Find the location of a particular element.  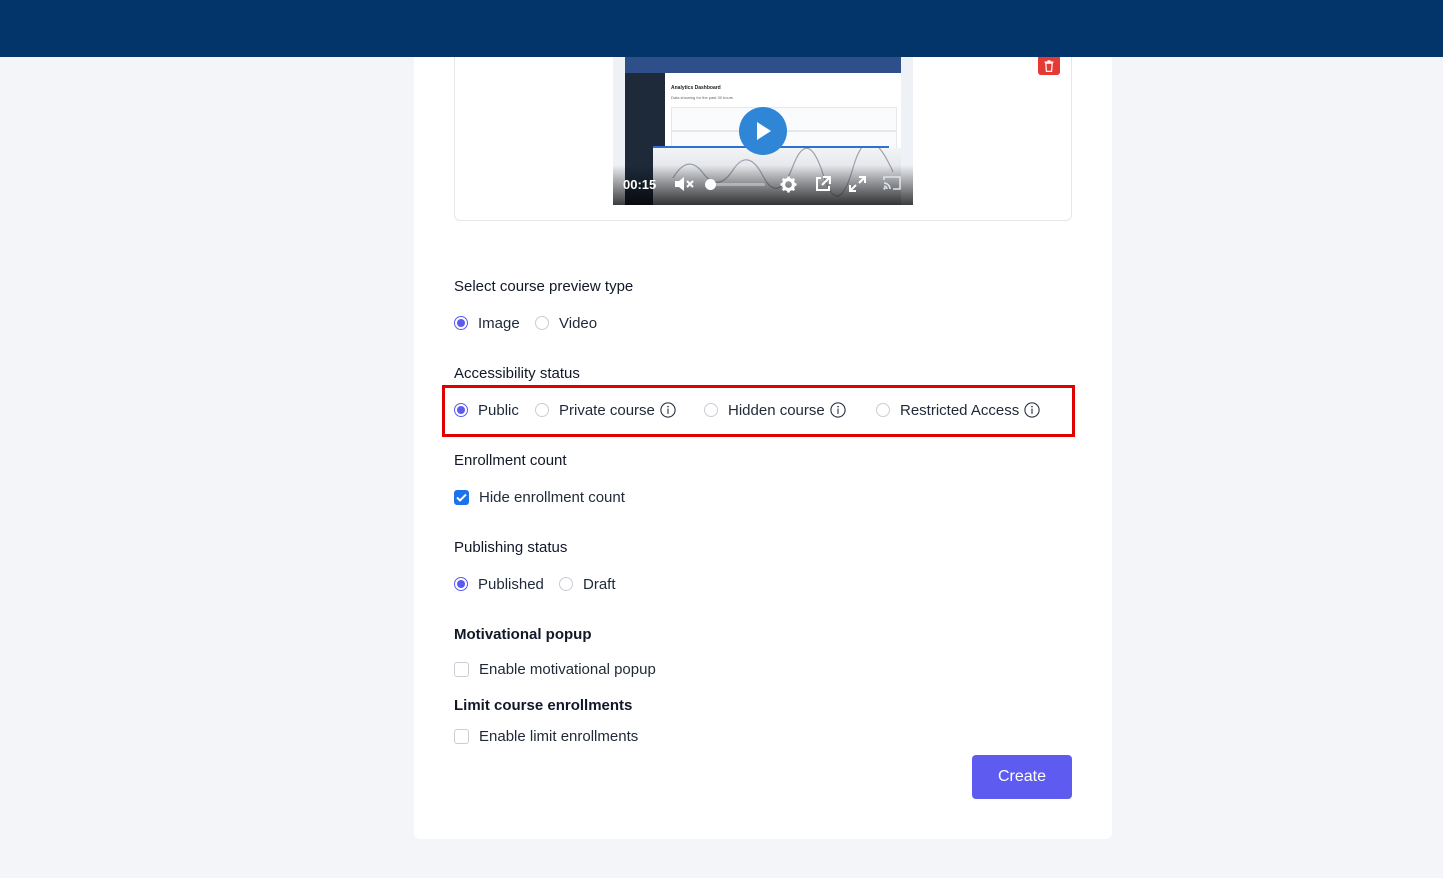

radio-image-control is located at coordinates (461, 323).